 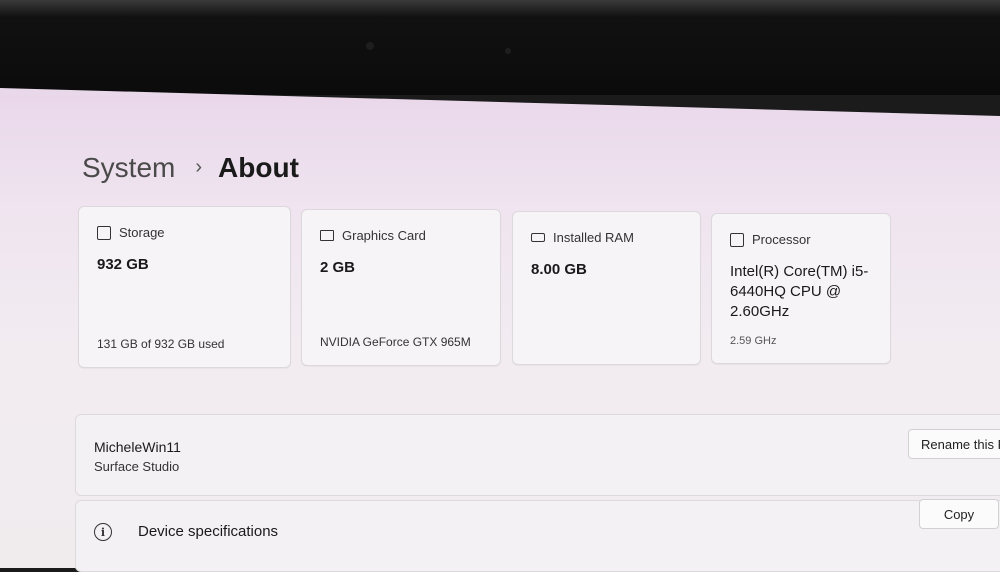 I want to click on camera-icon, so click(x=370, y=46).